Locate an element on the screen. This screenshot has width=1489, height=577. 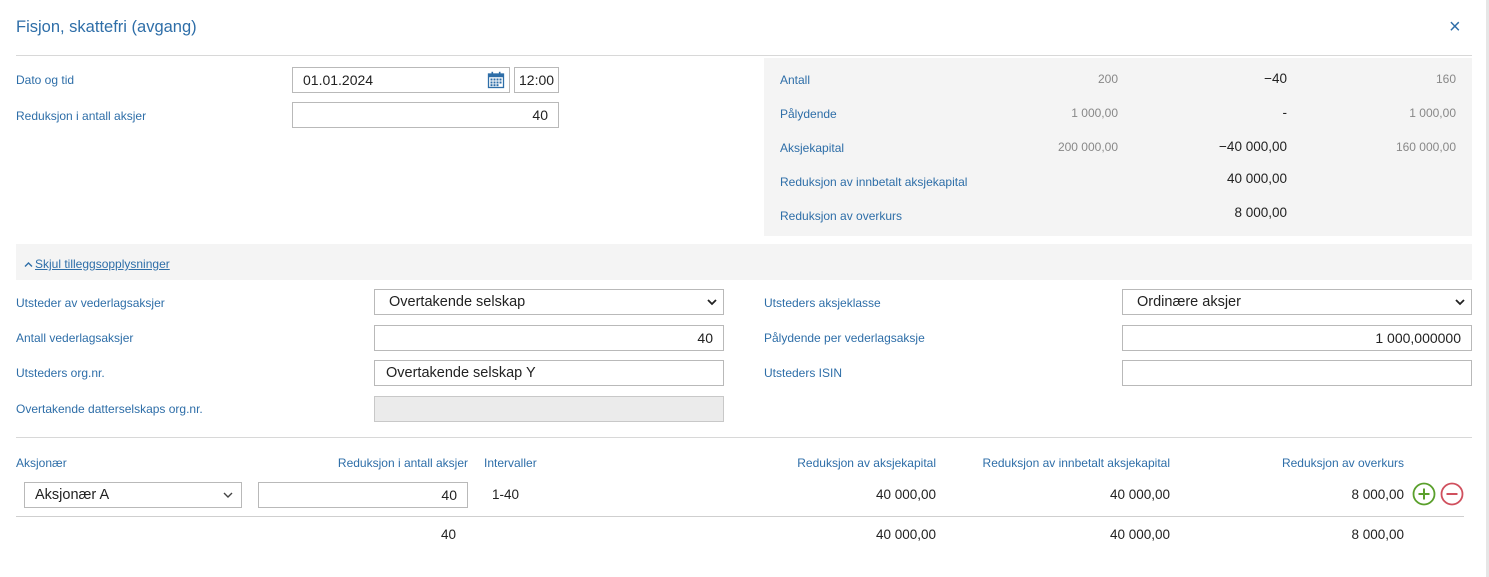
date-label: Dato og tid is located at coordinates (45, 80).